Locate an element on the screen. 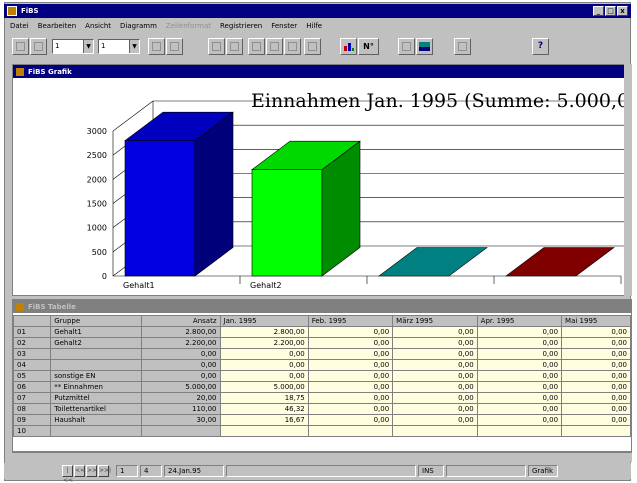 This screenshot has width=637, height=483. table-row: 10 is located at coordinates (322, 431).